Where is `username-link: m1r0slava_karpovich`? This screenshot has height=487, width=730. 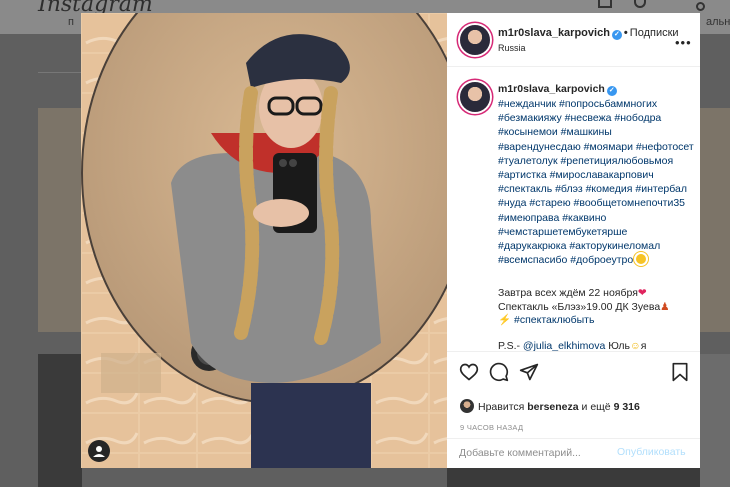
username-link: m1r0slava_karpovich is located at coordinates (554, 33).